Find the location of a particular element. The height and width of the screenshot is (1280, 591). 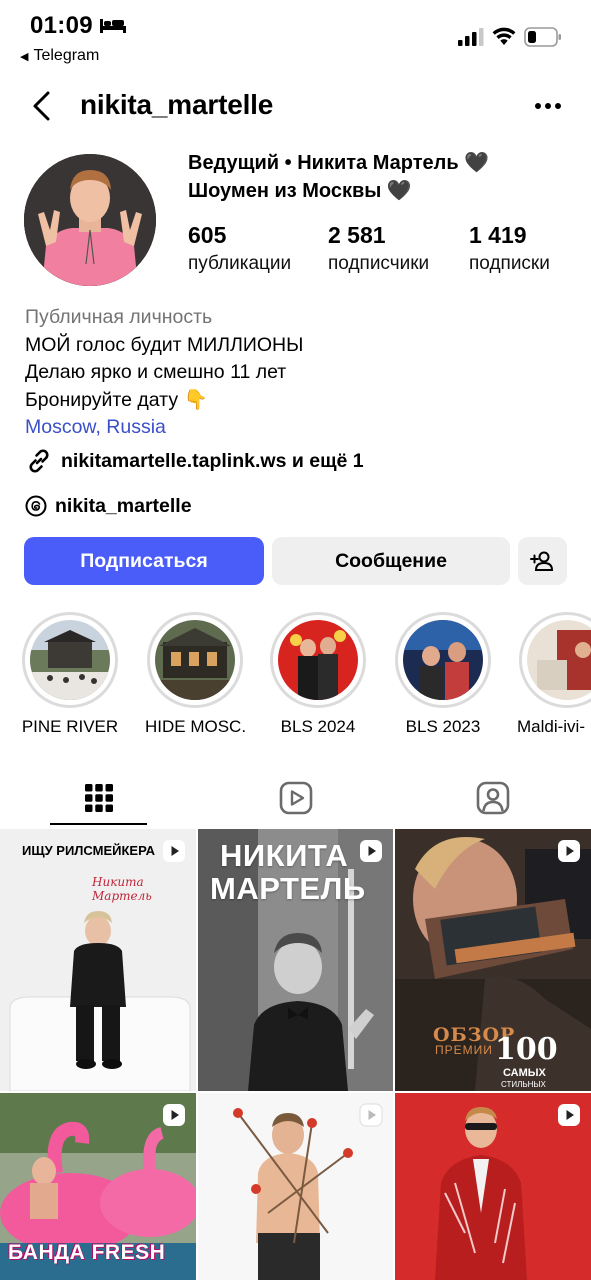

tab-posts-grid is located at coordinates (98, 798).